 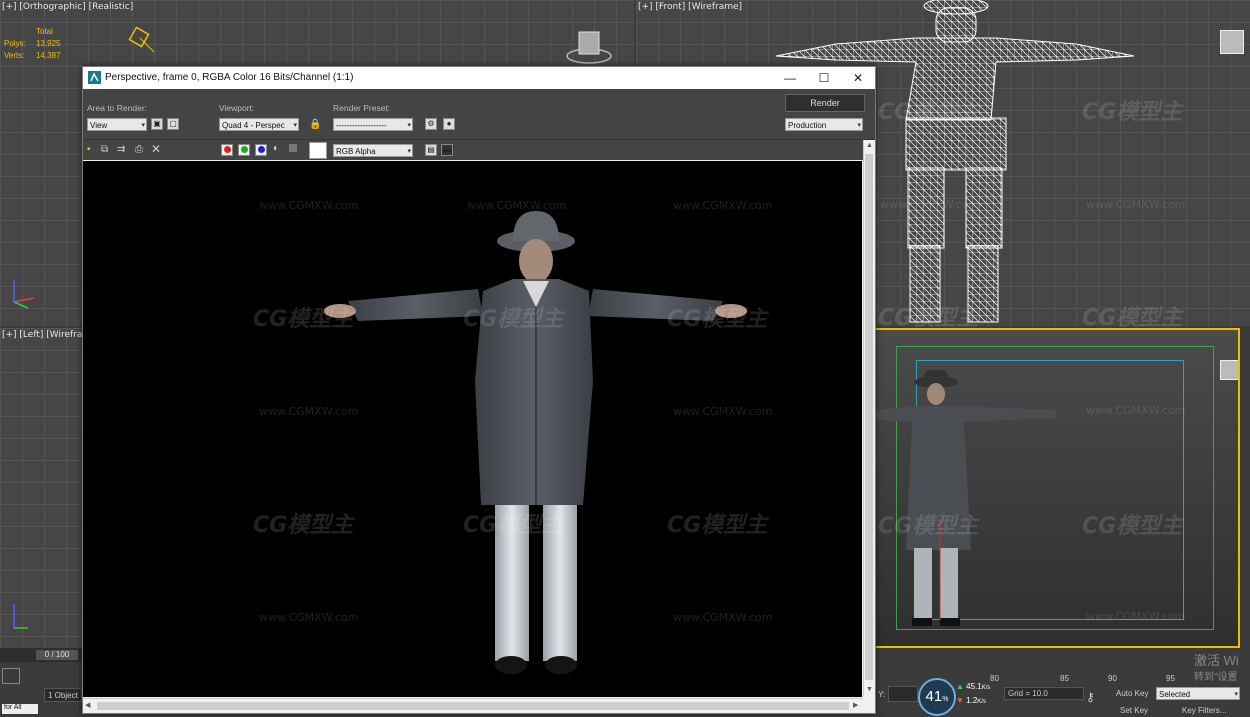 I want to click on verts-value: 14,387, so click(x=48, y=55).